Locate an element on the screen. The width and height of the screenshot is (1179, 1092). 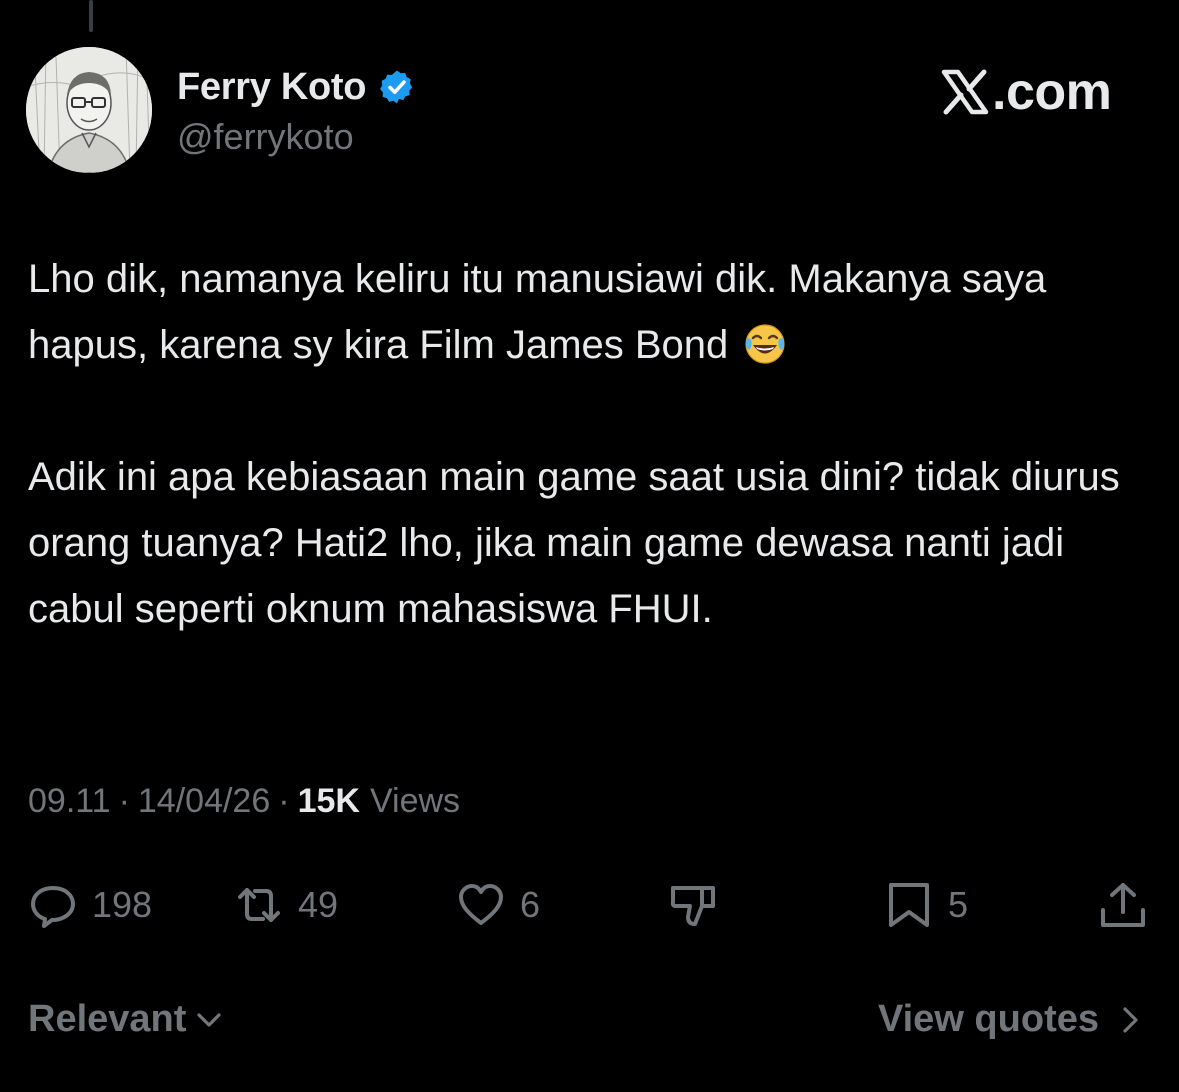
author-handle: @ferrykoto is located at coordinates (265, 137).